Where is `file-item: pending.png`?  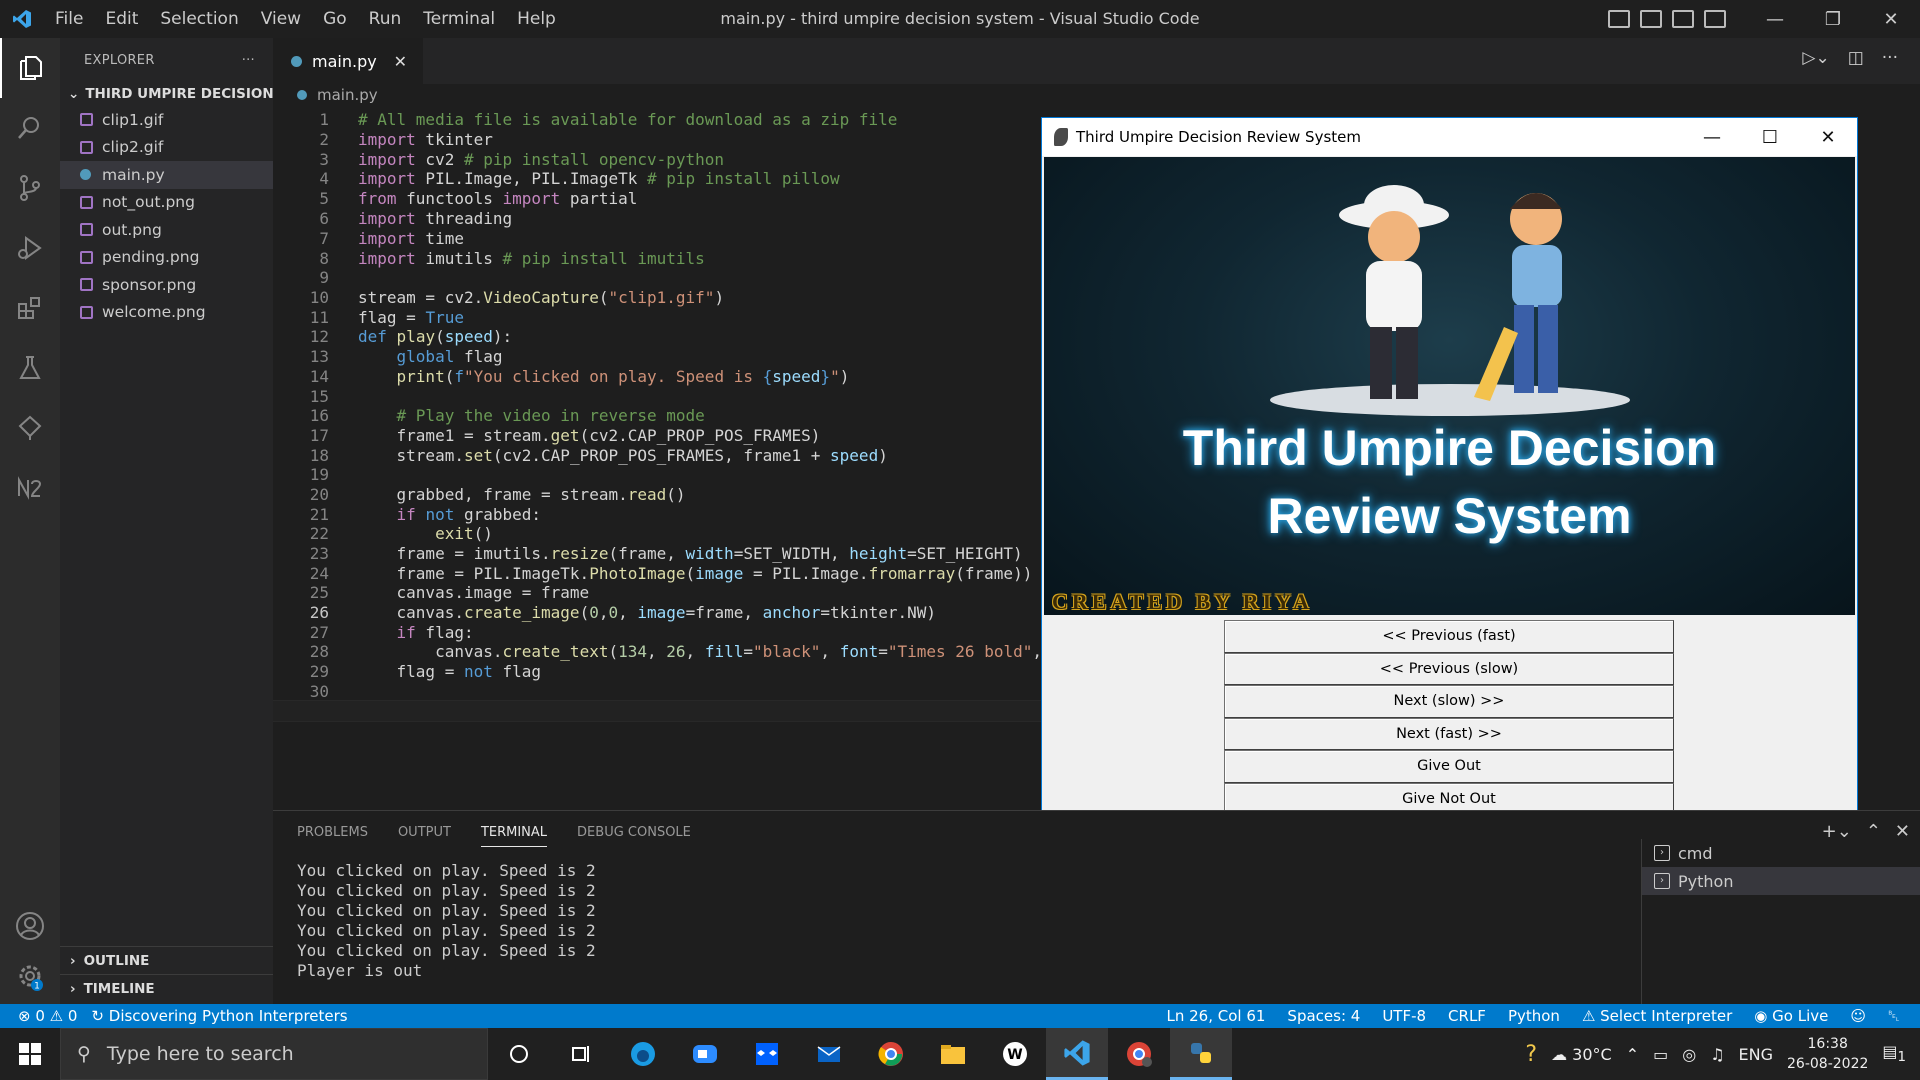
file-item: pending.png is located at coordinates (166, 258).